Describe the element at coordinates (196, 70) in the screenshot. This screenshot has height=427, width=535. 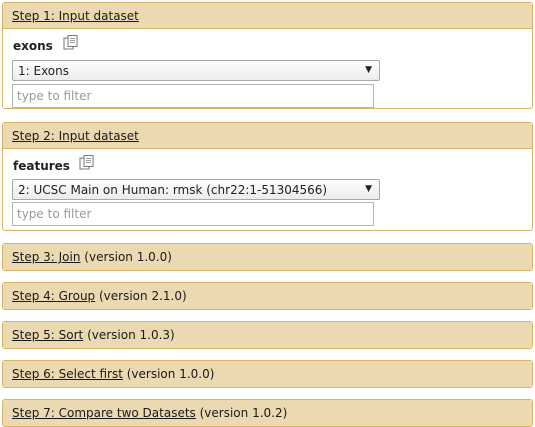
I see `step-1-dataset-select: 1: Exons ▼` at that location.